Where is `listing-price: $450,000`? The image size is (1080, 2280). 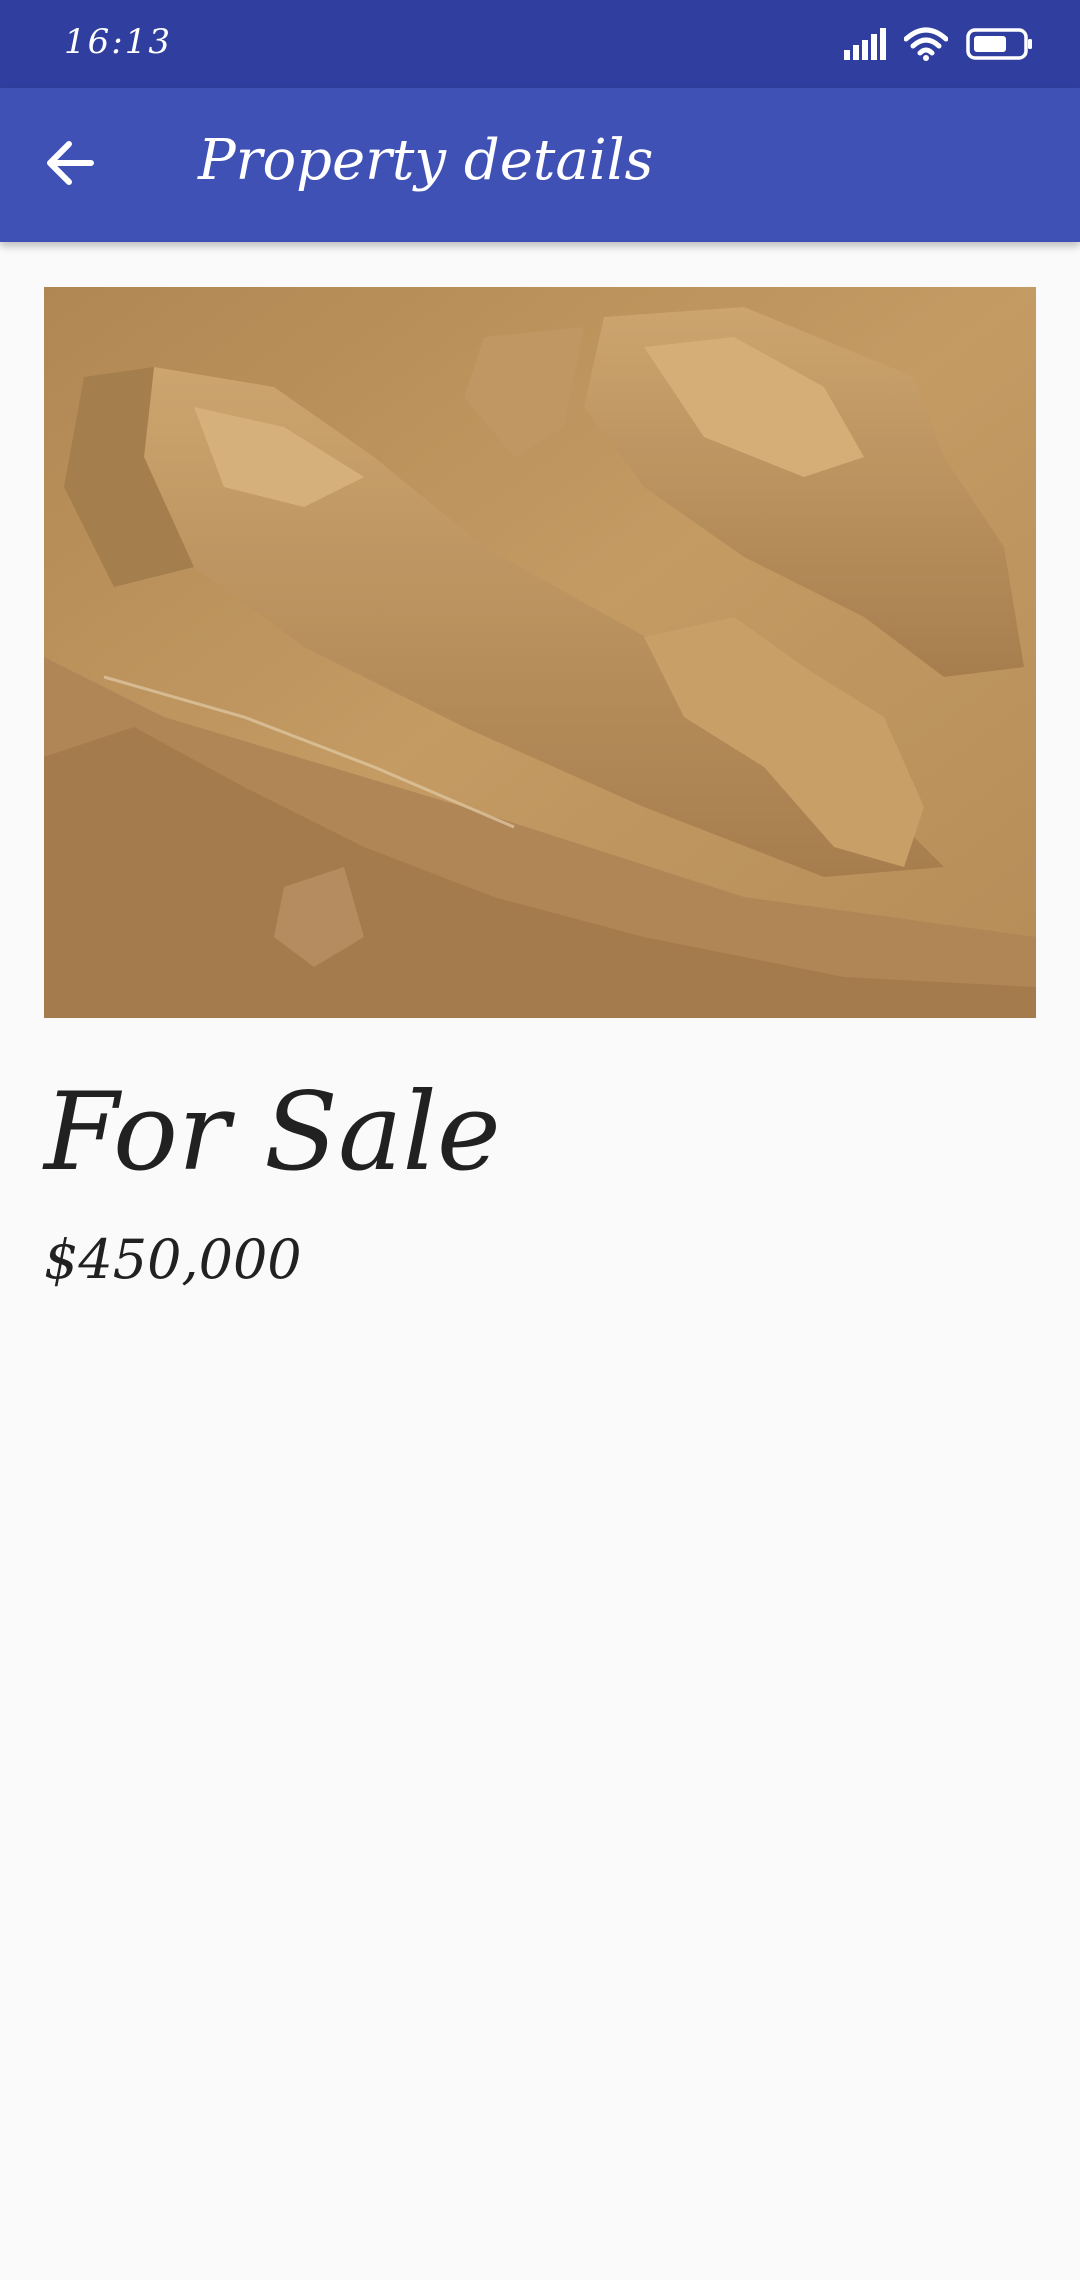 listing-price: $450,000 is located at coordinates (173, 1259).